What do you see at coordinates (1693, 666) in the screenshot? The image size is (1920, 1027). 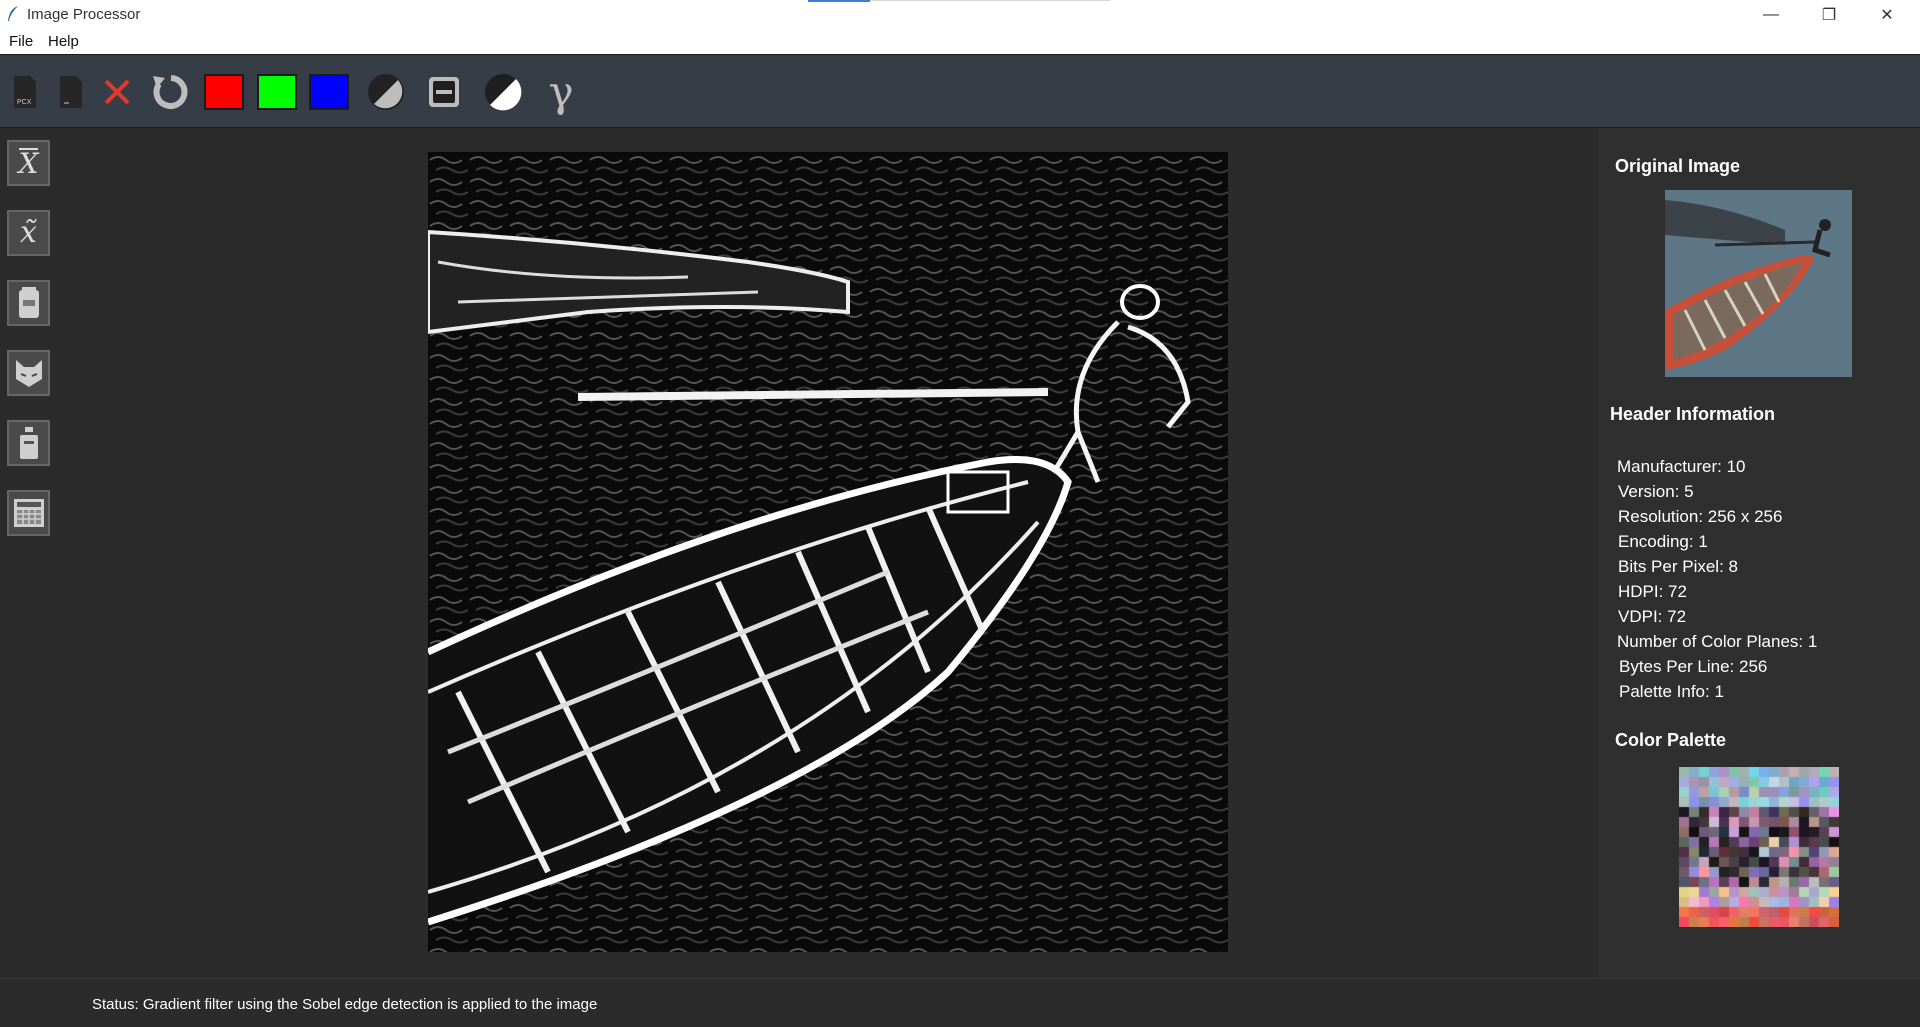 I see `header-bytes-per-line: Bytes Per Line: 256` at bounding box center [1693, 666].